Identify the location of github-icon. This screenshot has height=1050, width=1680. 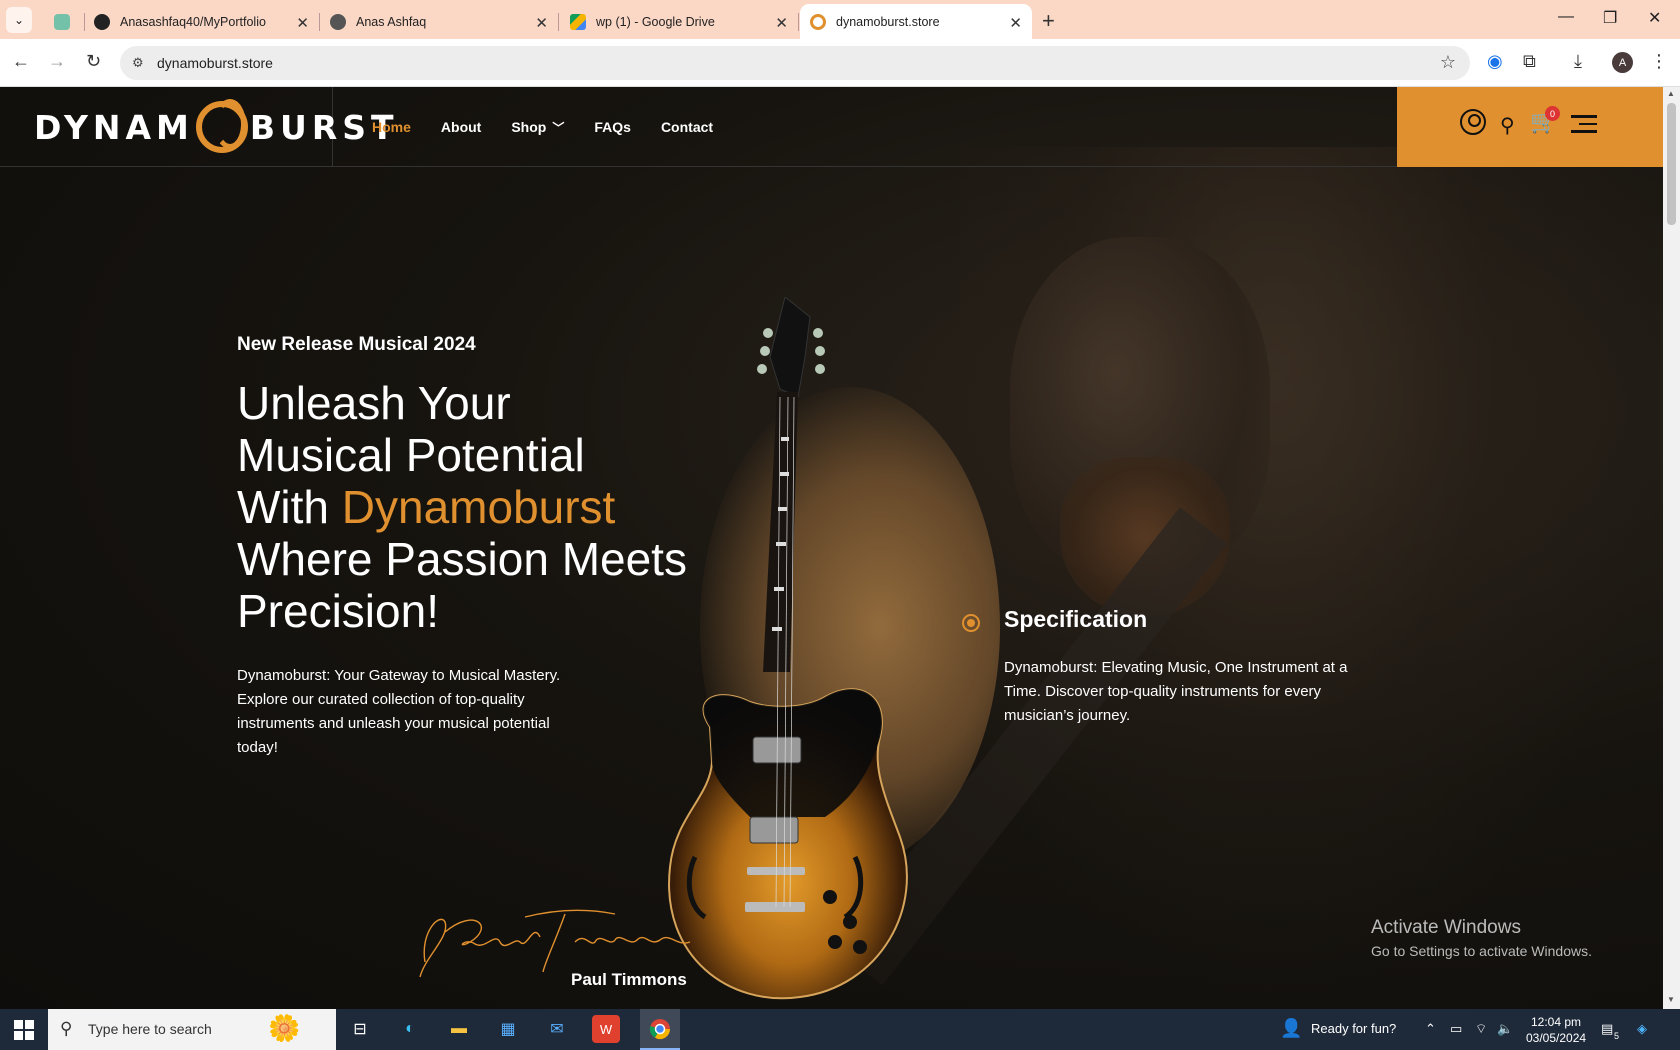
(102, 21).